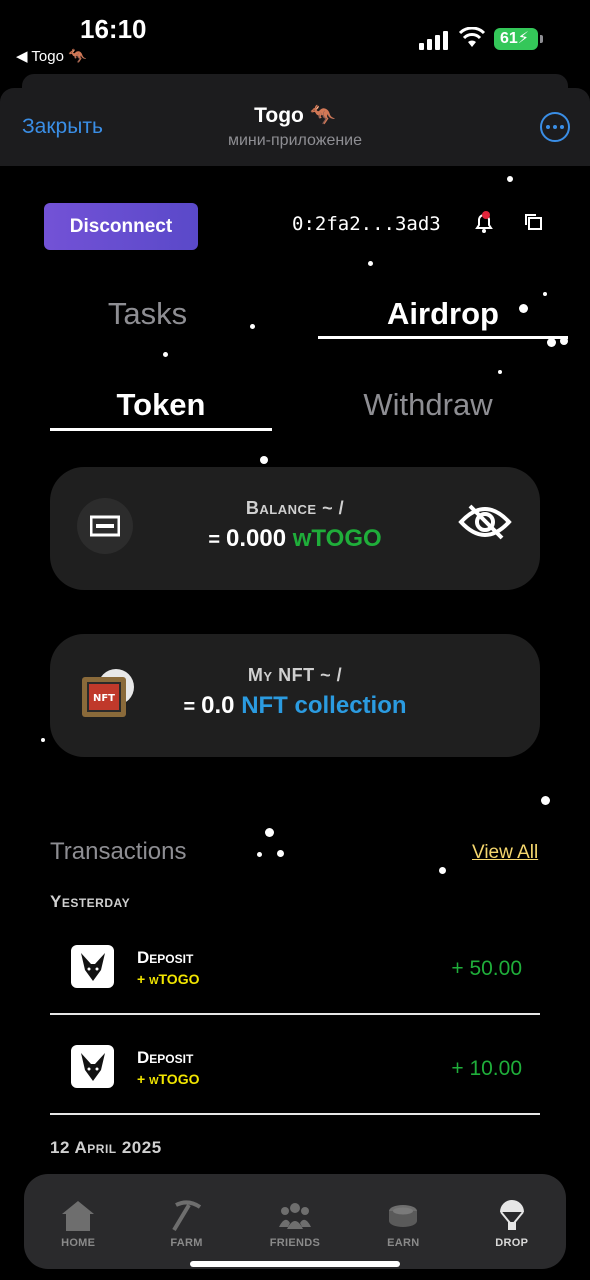  Describe the element at coordinates (295, 965) in the screenshot. I see `transaction-row: Deposit + wTOGO + 50.00` at that location.